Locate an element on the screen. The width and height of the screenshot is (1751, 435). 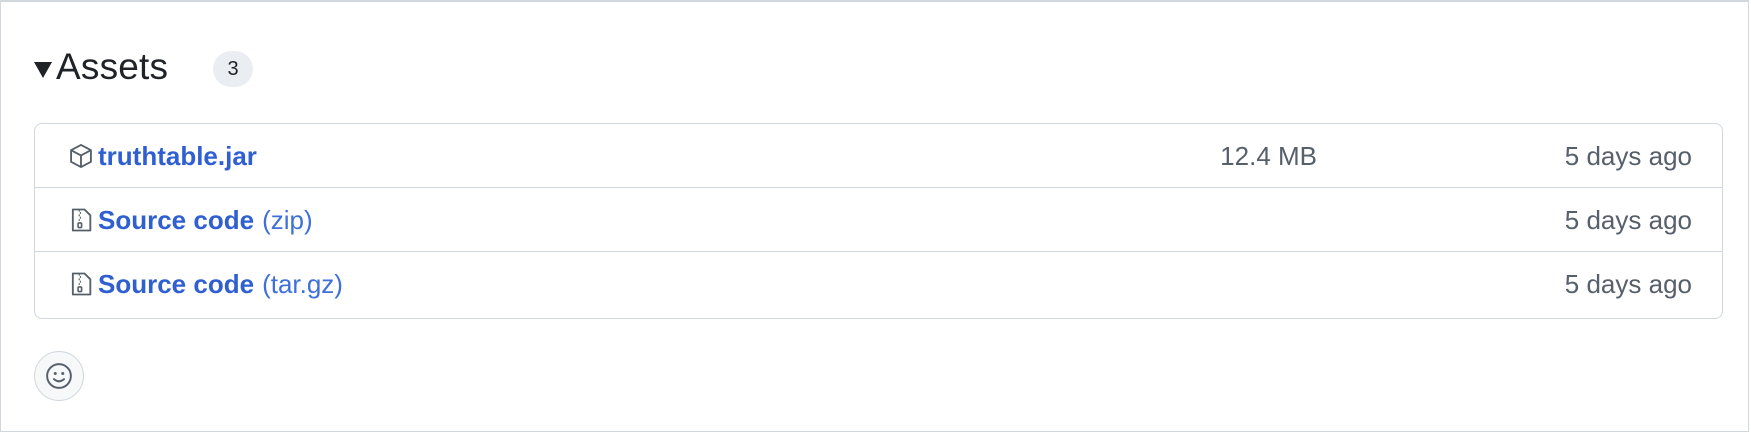
assets-count-badge: 3 is located at coordinates (233, 69).